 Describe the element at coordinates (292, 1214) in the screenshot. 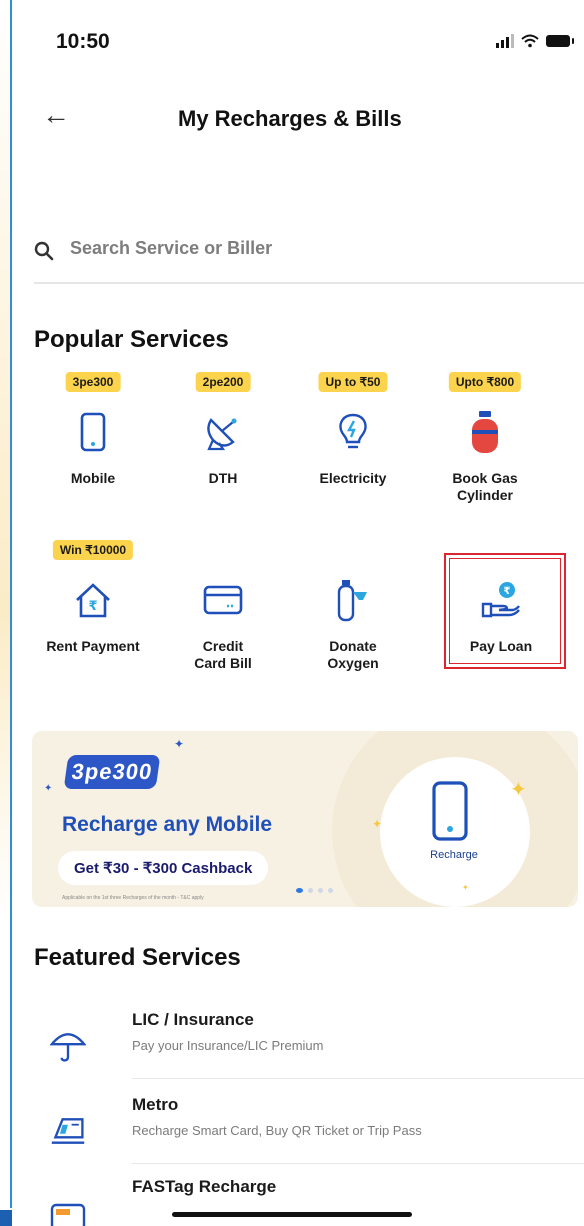

I see `home-indicator` at that location.